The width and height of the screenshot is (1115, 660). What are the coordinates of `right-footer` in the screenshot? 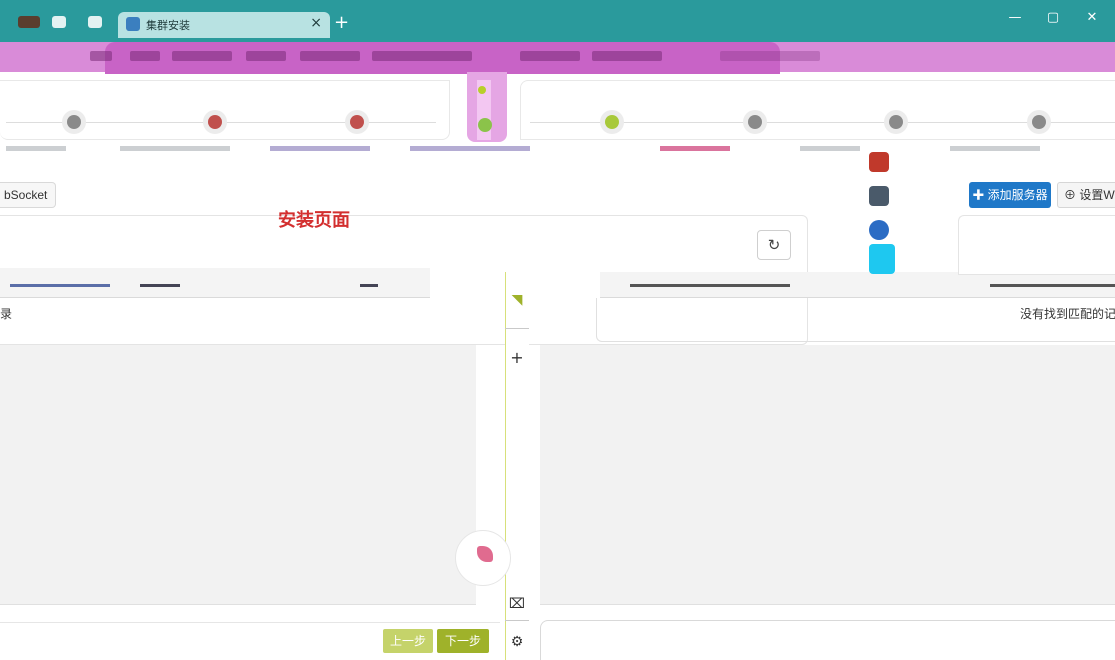 It's located at (827, 640).